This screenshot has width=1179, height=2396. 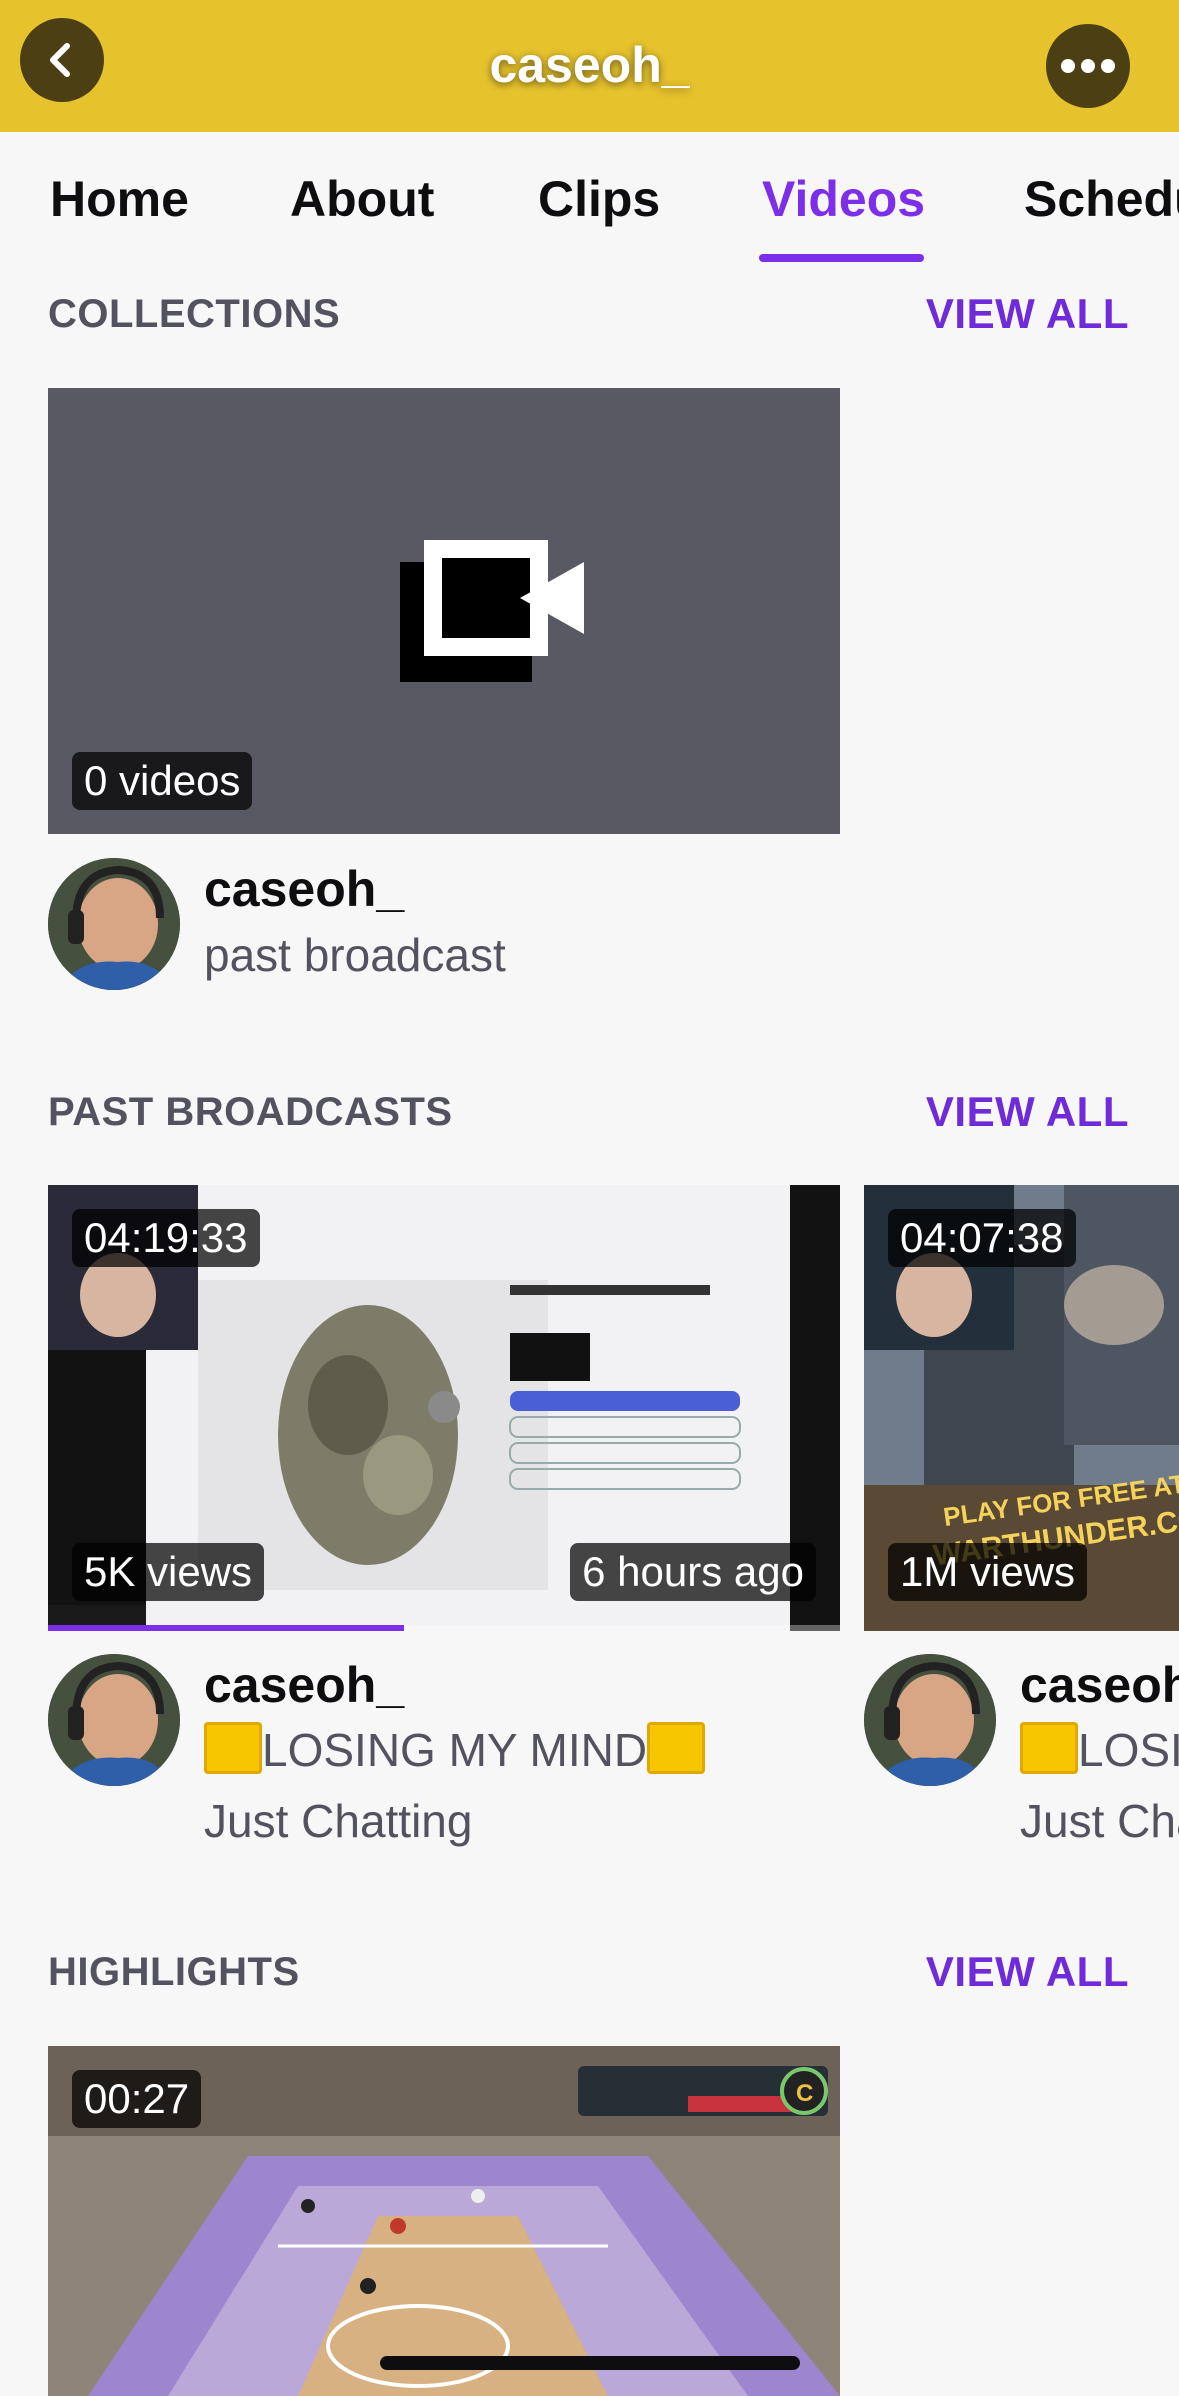 I want to click on collections-heading: COLLECTIONS, so click(x=194, y=314).